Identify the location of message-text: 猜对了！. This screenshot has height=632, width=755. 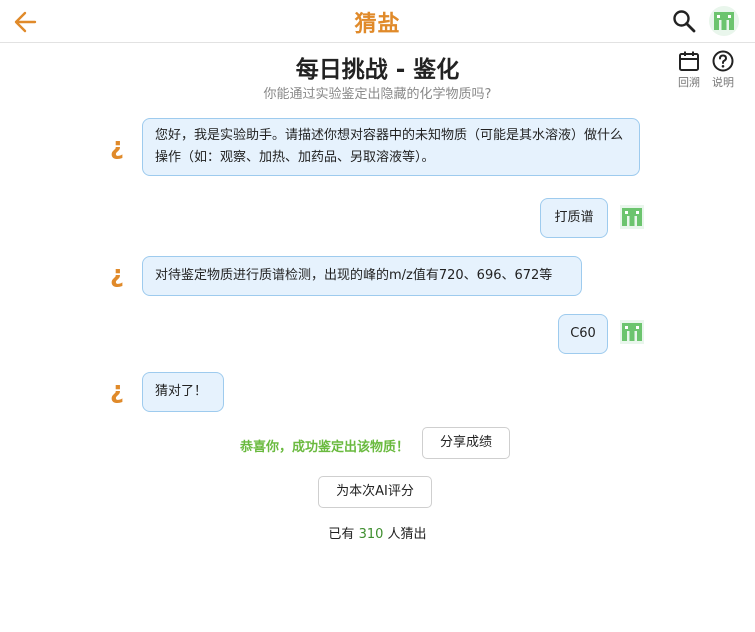
(181, 391).